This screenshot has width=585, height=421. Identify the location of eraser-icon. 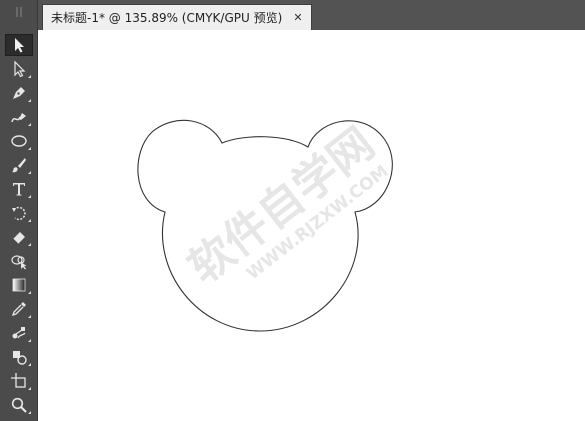
(18, 238).